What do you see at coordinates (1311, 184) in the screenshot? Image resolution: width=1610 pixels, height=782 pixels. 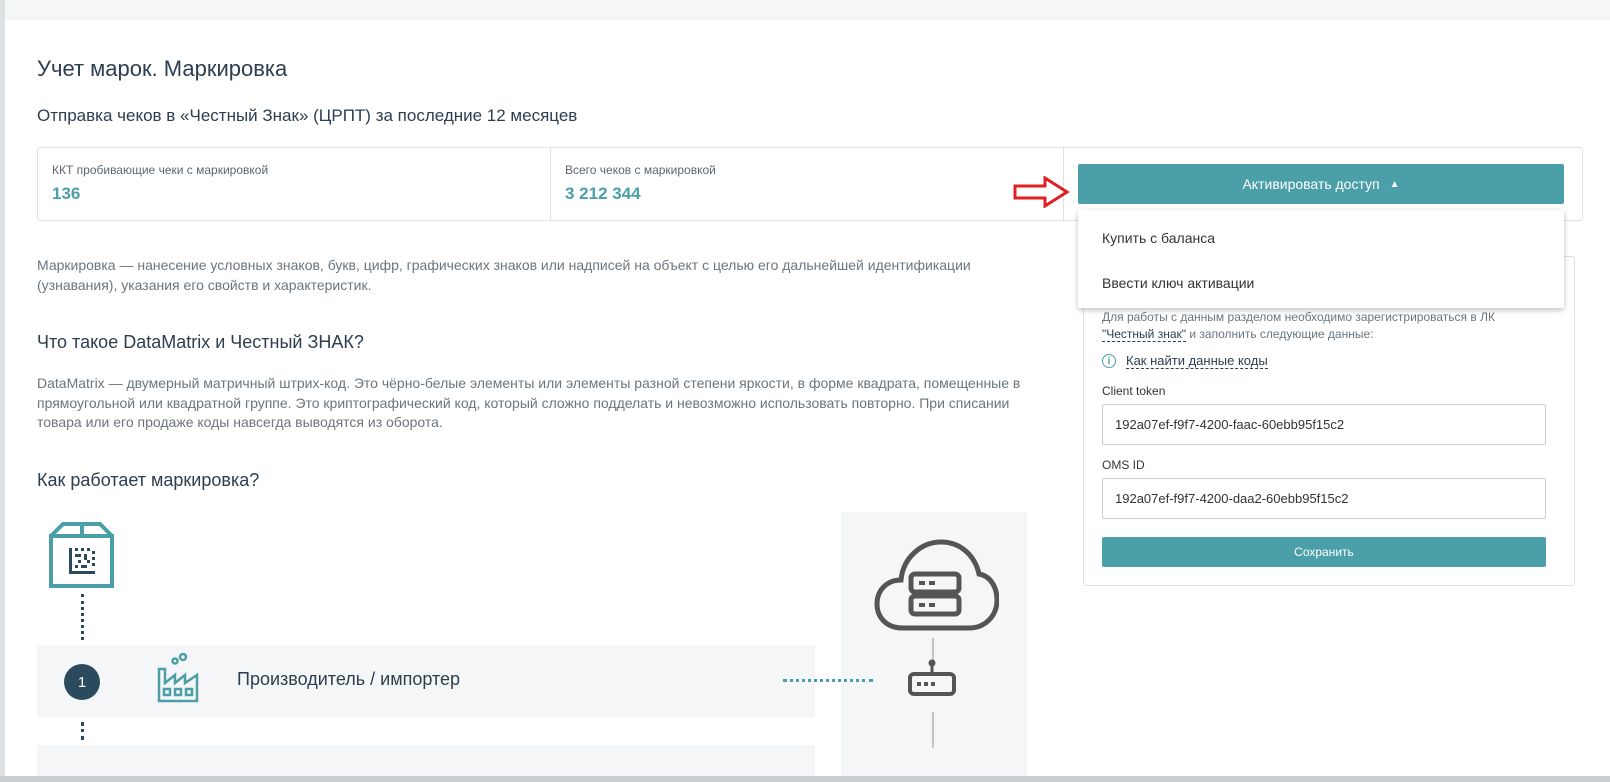 I see `activate-access-label: Активировать доступ` at bounding box center [1311, 184].